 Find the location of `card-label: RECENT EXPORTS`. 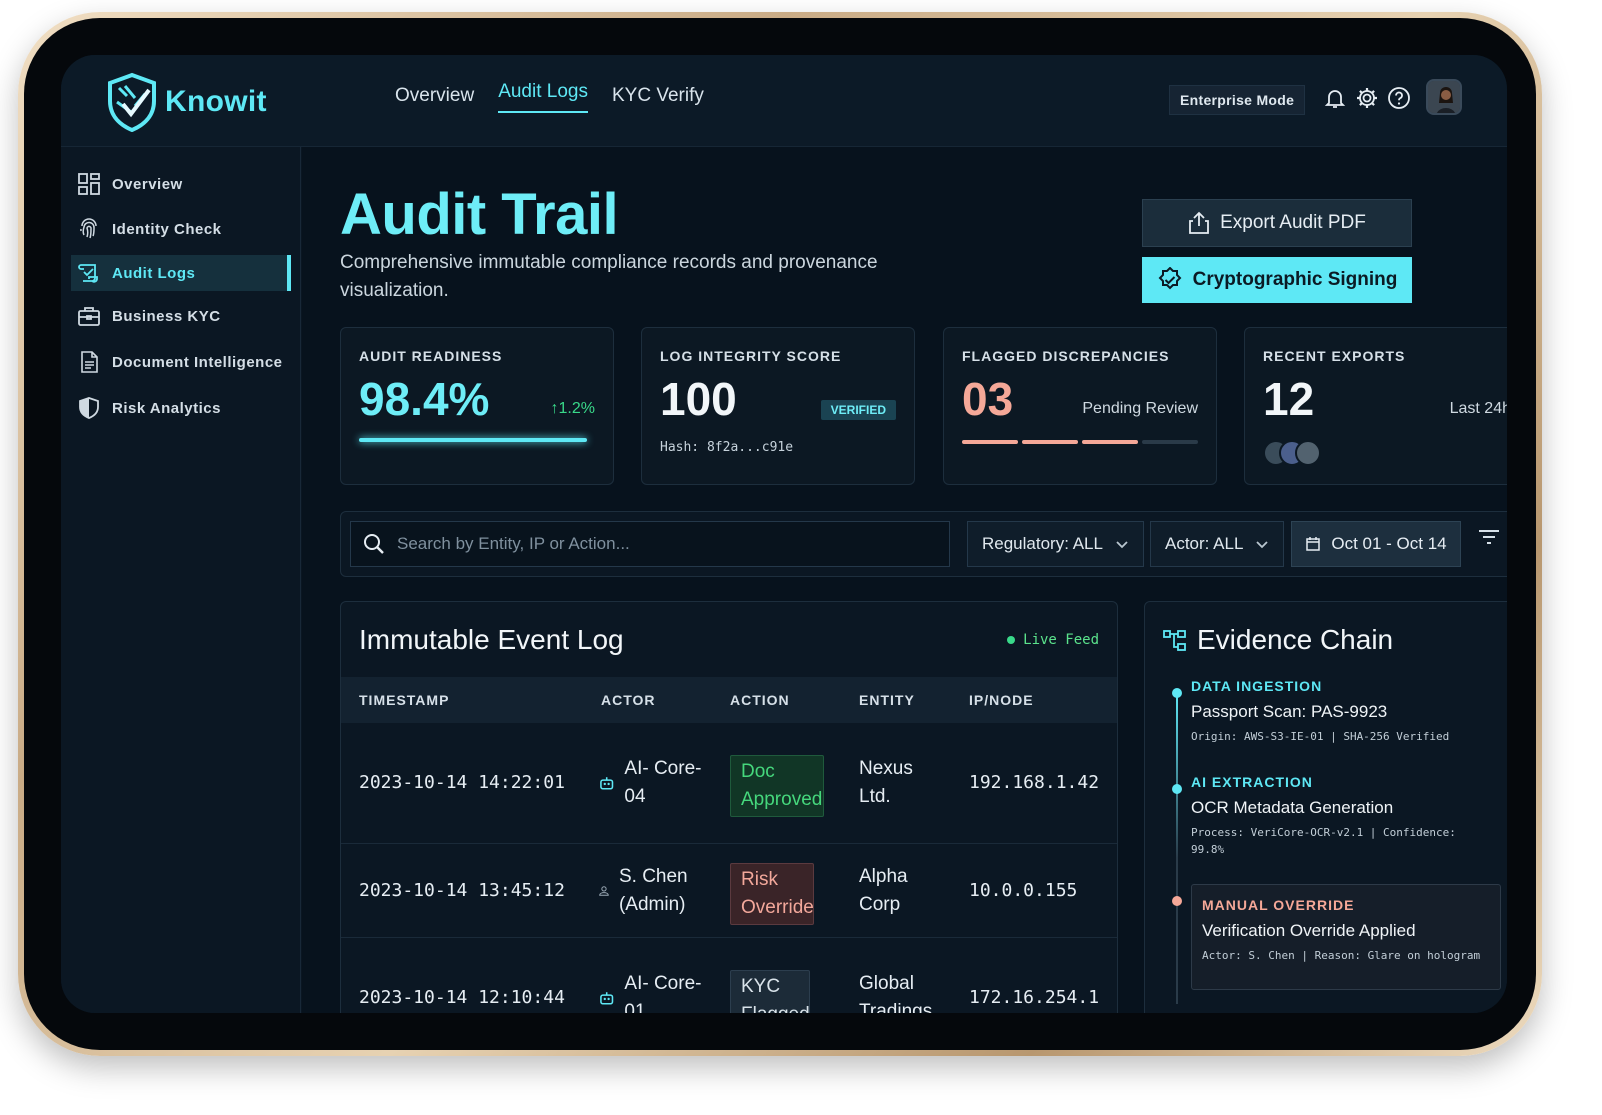

card-label: RECENT EXPORTS is located at coordinates (1334, 356).